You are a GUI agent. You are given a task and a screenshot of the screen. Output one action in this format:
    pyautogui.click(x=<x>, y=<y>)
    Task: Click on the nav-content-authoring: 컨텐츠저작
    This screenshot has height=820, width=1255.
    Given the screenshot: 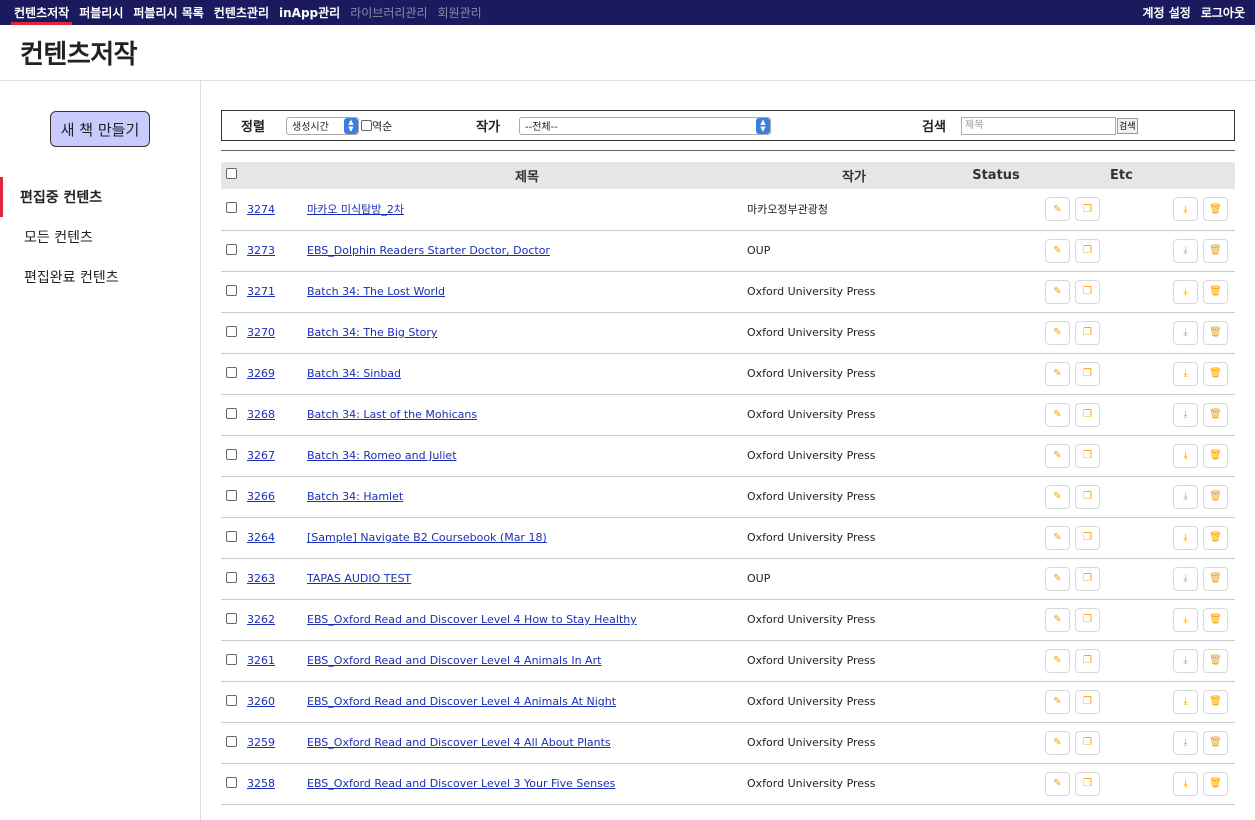 What is the action you would take?
    pyautogui.click(x=41, y=12)
    